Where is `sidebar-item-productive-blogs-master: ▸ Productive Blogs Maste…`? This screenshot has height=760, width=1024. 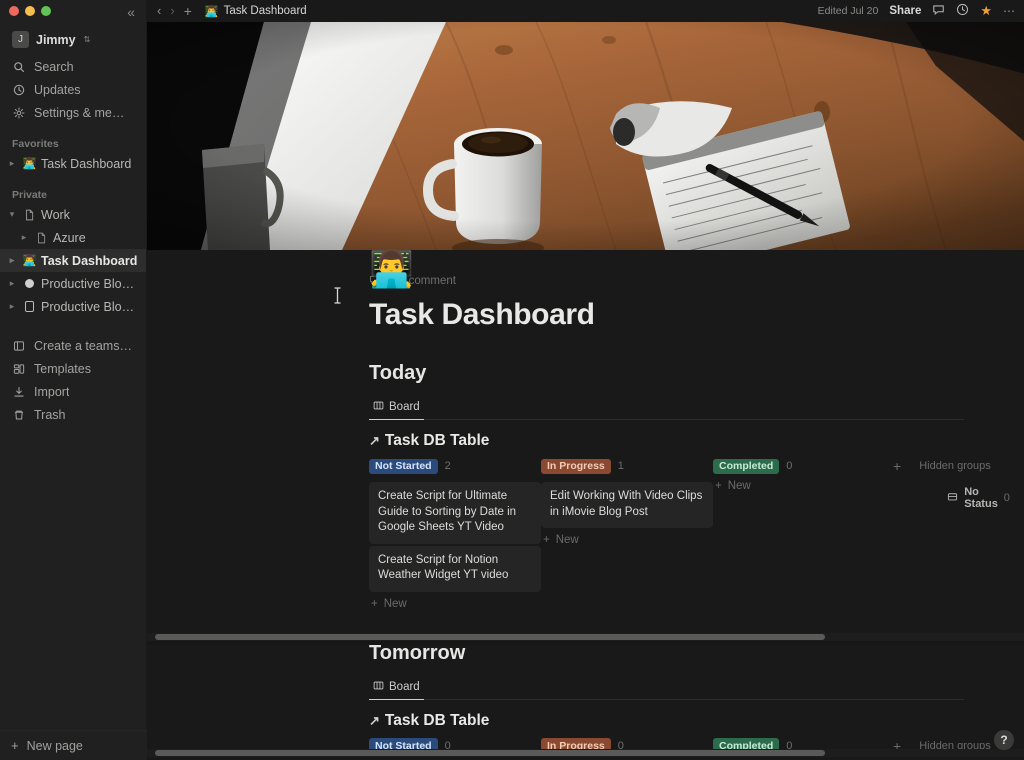
sidebar-item-productive-blogs-master: ▸ Productive Blogs Maste… is located at coordinates (73, 306).